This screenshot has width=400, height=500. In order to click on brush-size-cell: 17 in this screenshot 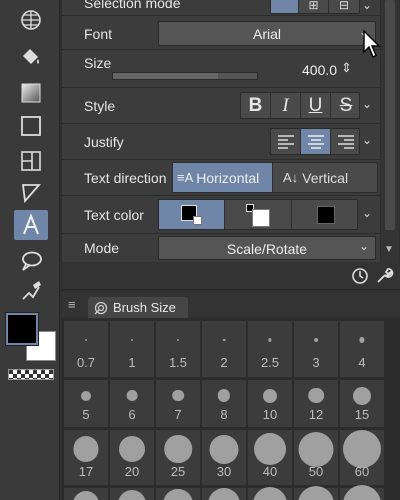, I will do `click(86, 457)`.